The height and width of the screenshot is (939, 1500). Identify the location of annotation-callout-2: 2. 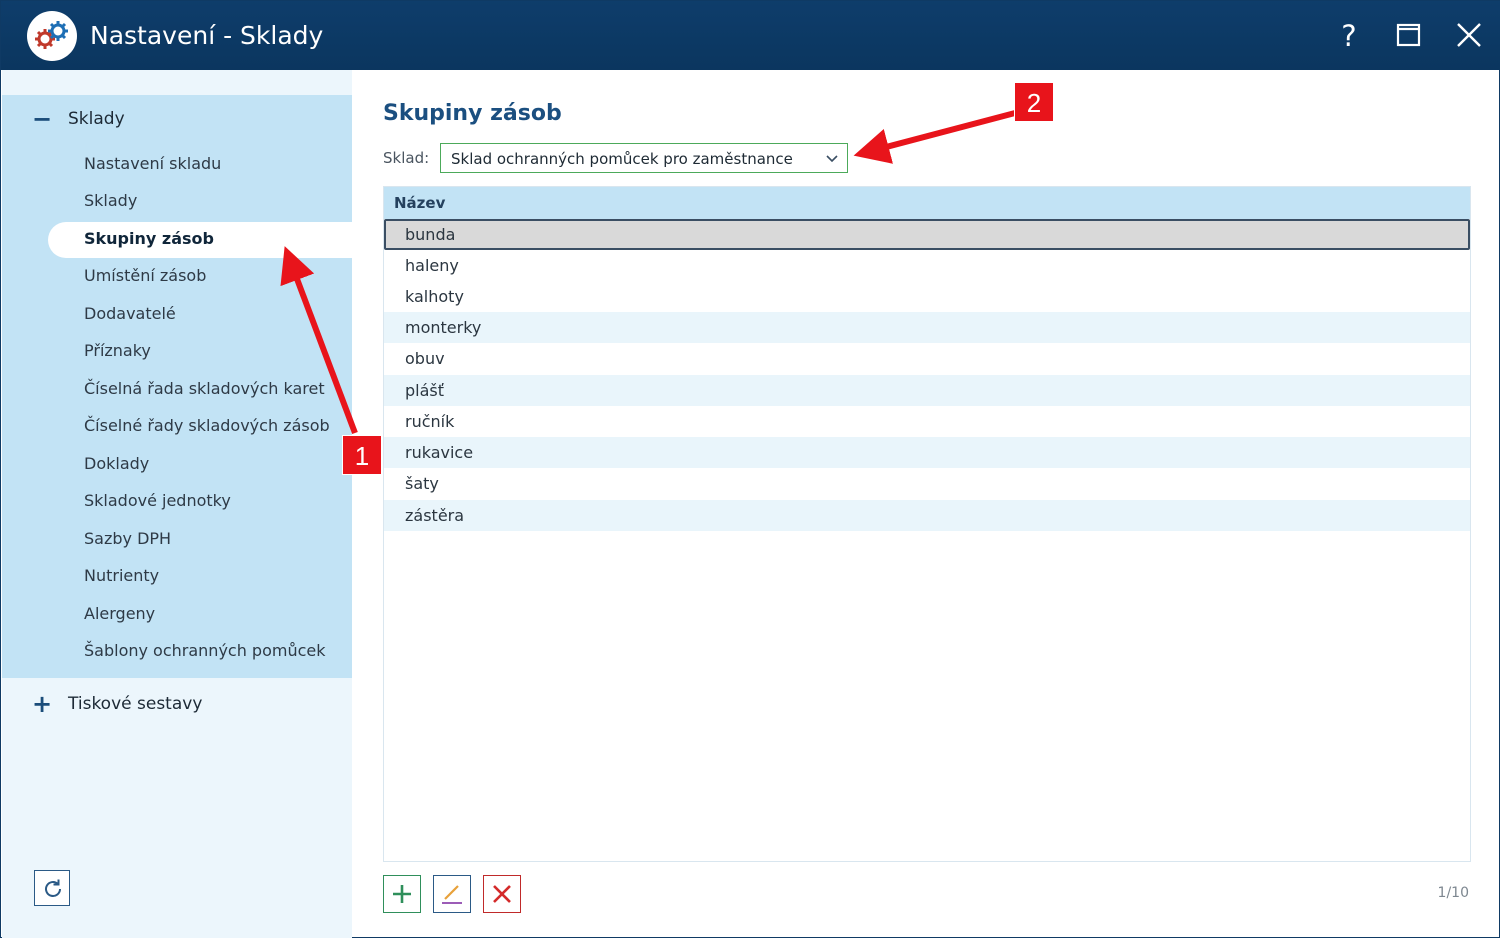
(1034, 102).